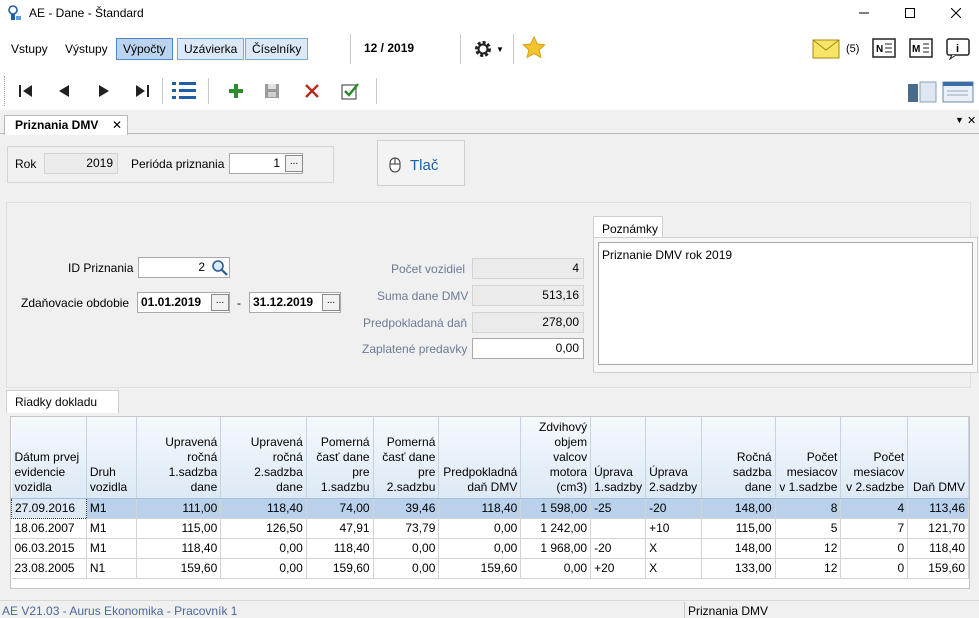 The height and width of the screenshot is (618, 979). I want to click on table-cell: 74,00, so click(340, 508).